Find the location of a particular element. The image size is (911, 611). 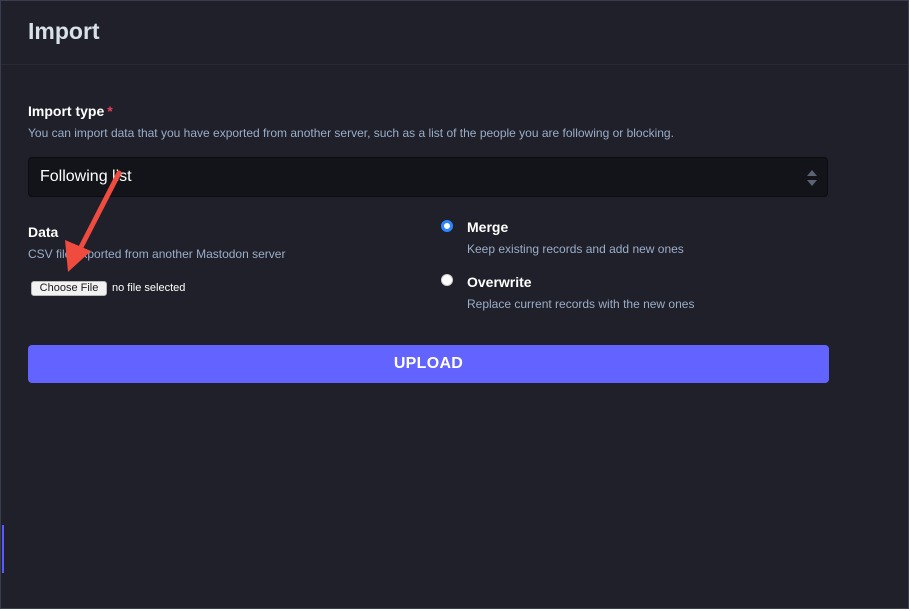

page-title: Import is located at coordinates (64, 31).